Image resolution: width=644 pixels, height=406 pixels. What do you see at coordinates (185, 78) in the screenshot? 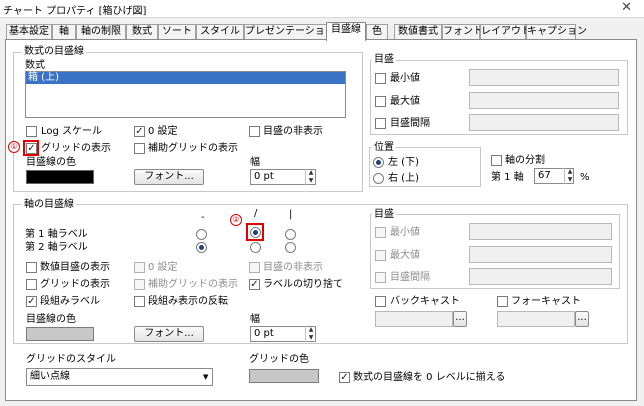
I see `list-item: 箱 (上)` at bounding box center [185, 78].